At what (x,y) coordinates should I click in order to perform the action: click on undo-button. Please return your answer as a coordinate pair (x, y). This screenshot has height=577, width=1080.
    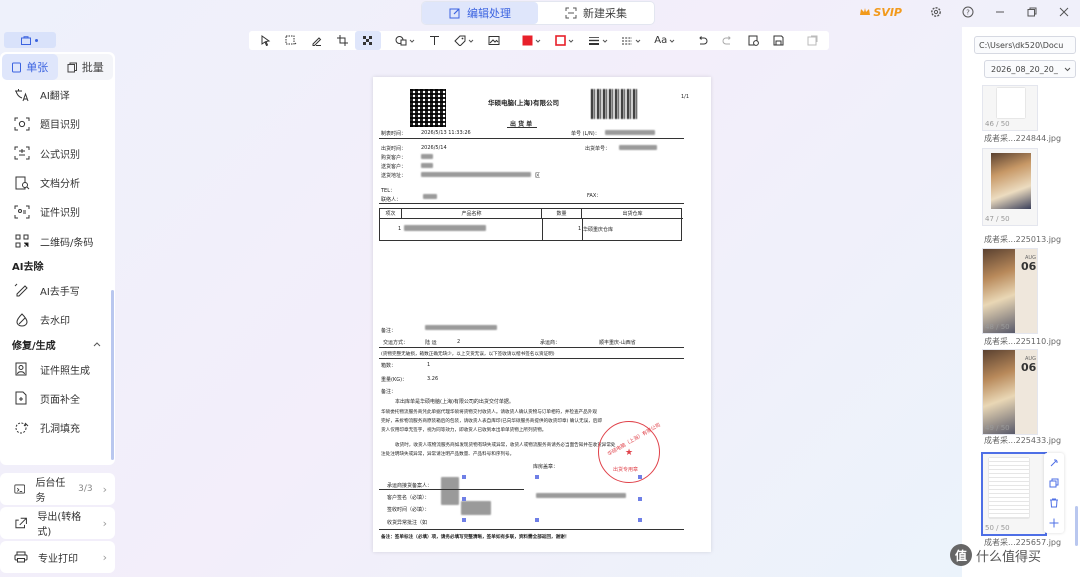
    Looking at the image, I should click on (702, 40).